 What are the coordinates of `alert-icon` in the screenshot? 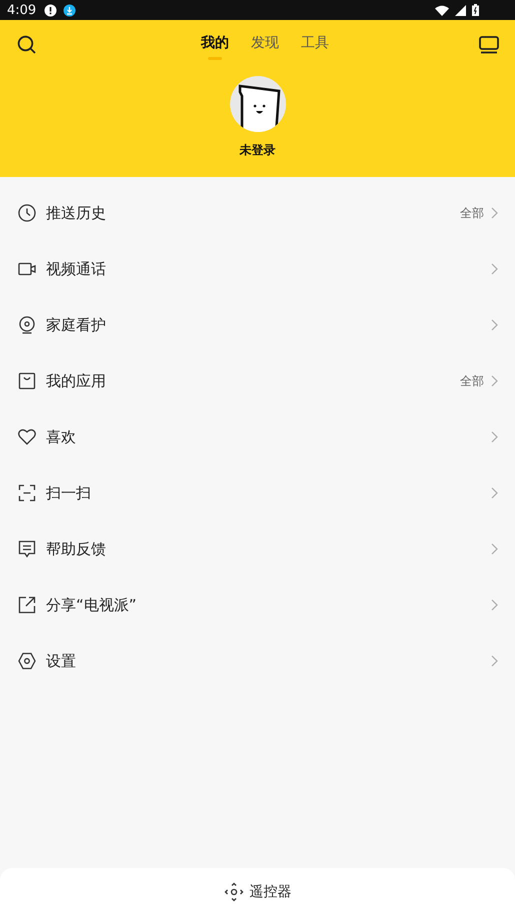 It's located at (51, 10).